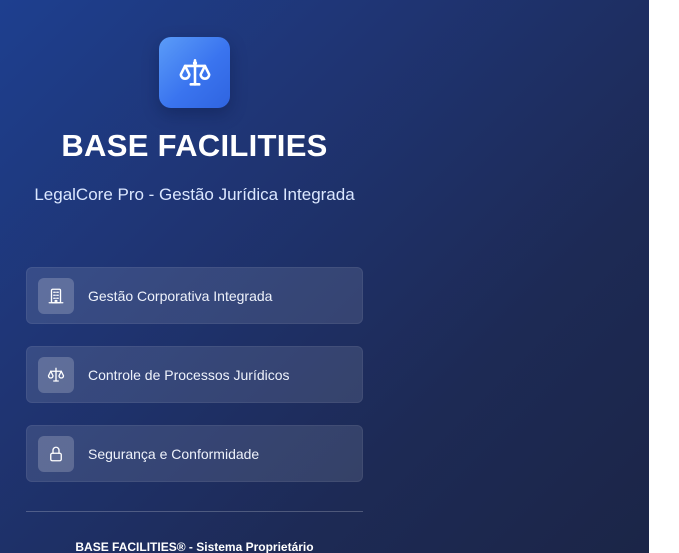 This screenshot has height=553, width=679. Describe the element at coordinates (194, 511) in the screenshot. I see `footer-divider` at that location.